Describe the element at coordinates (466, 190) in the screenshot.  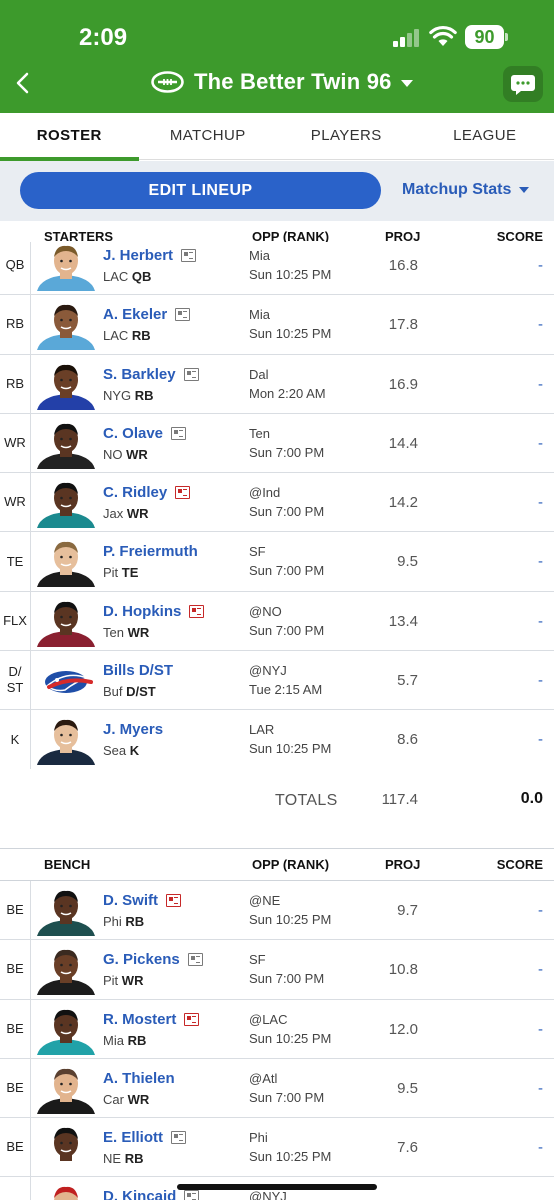
I see `matchup-stats-dropdown: Matchup Stats` at that location.